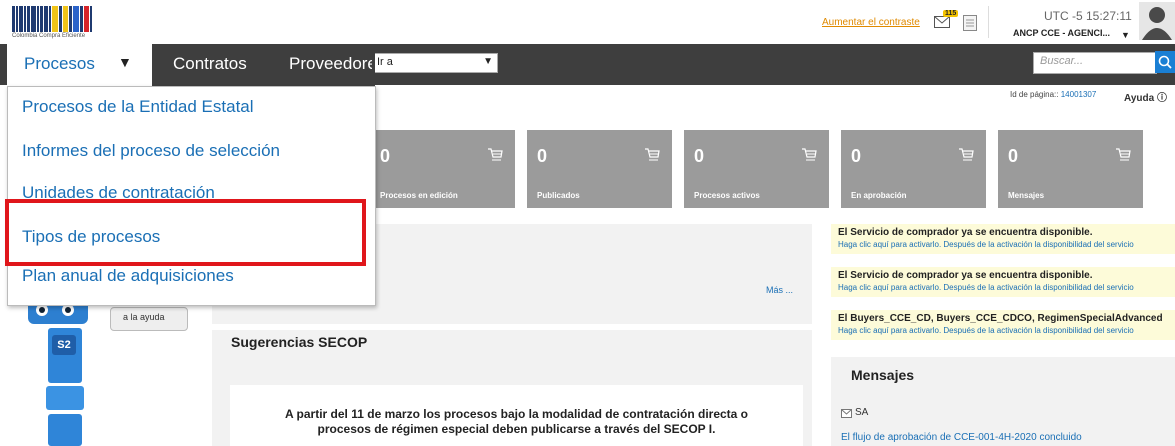 Image resolution: width=1175 pixels, height=446 pixels. Describe the element at coordinates (727, 195) in the screenshot. I see `tile-label: Procesos activos` at that location.